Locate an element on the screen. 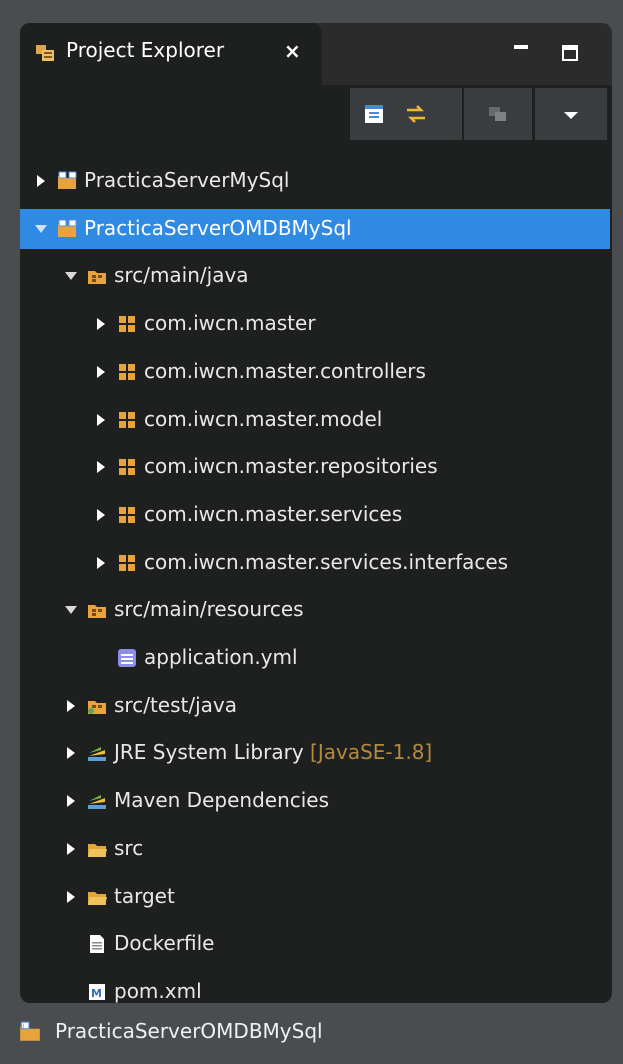  tree-item-practicaservermysql: PracticaServerMySql is located at coordinates (315, 181).